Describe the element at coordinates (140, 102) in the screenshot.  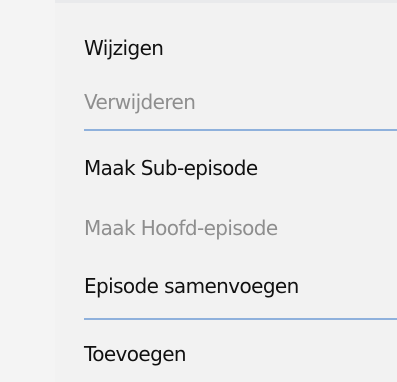
I see `menu-item-label: Verwijderen` at that location.